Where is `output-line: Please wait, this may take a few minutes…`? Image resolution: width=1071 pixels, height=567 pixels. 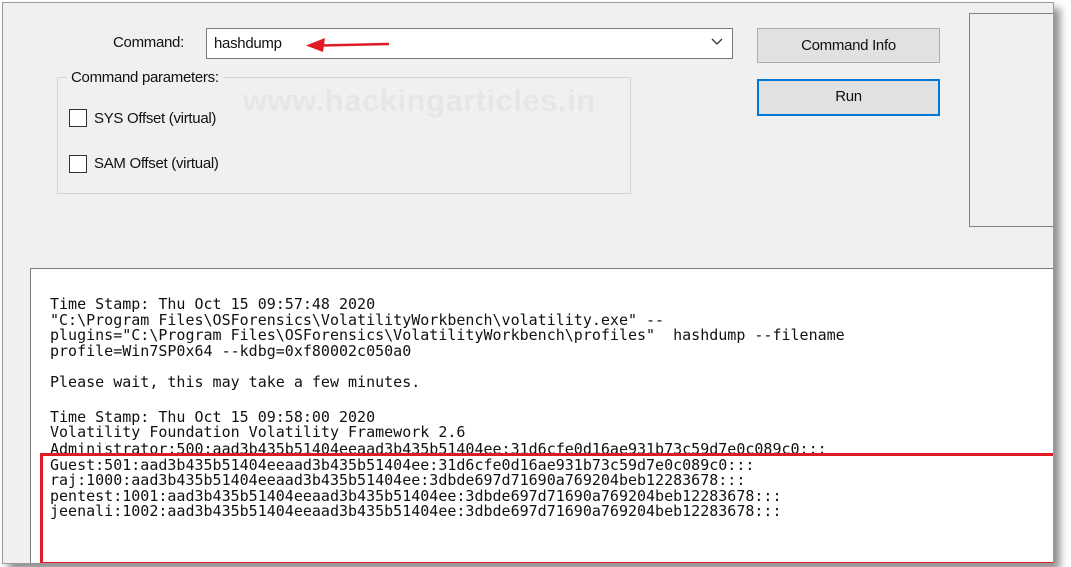 output-line: Please wait, this may take a few minutes… is located at coordinates (235, 382).